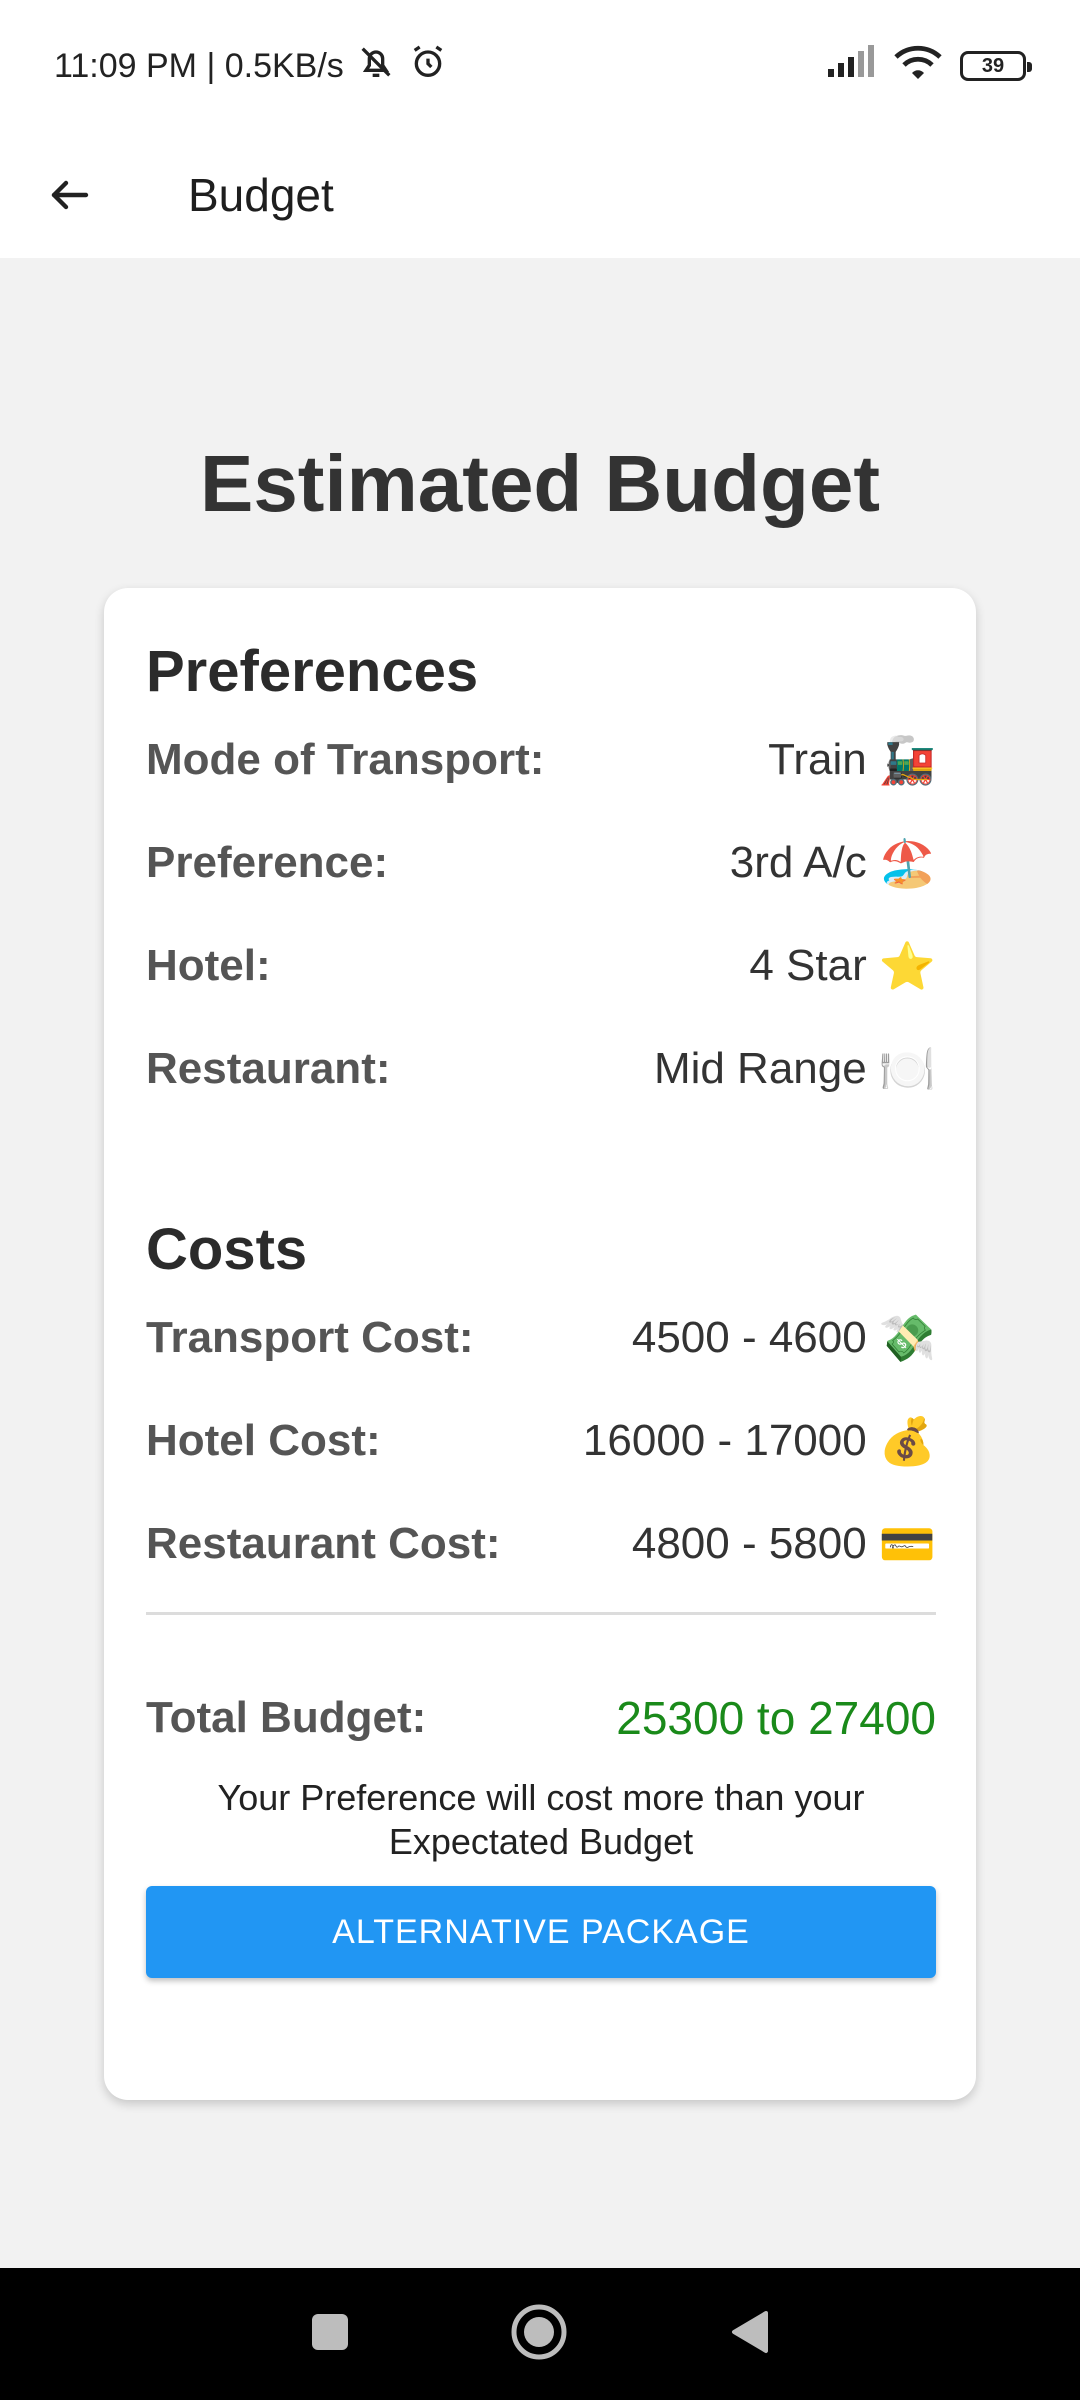 The width and height of the screenshot is (1080, 2400). I want to click on cost-row-transport: Transport Cost: 4500 - 4600 💸, so click(541, 1338).